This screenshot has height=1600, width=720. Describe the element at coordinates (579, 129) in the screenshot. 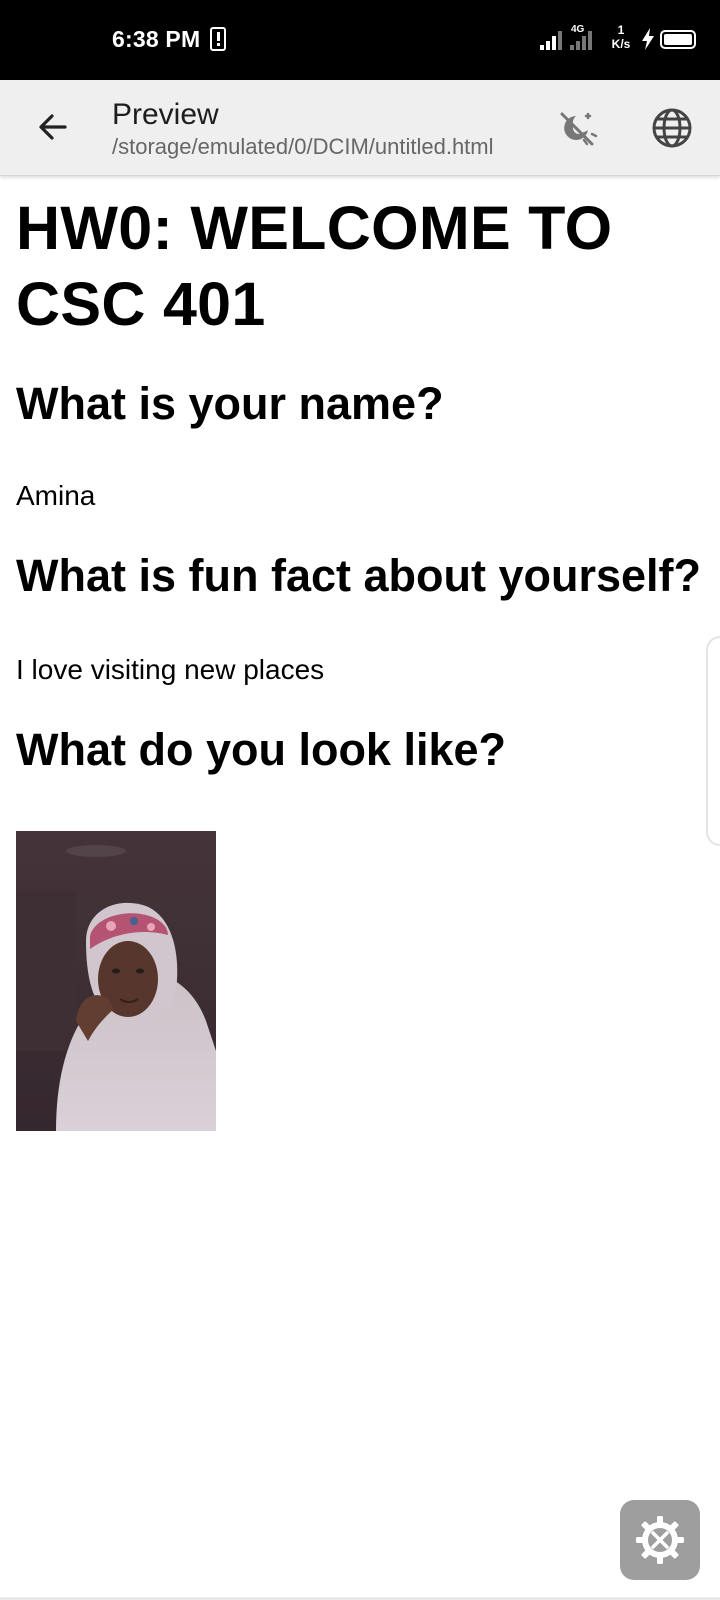

I see `night-mode-icon` at that location.